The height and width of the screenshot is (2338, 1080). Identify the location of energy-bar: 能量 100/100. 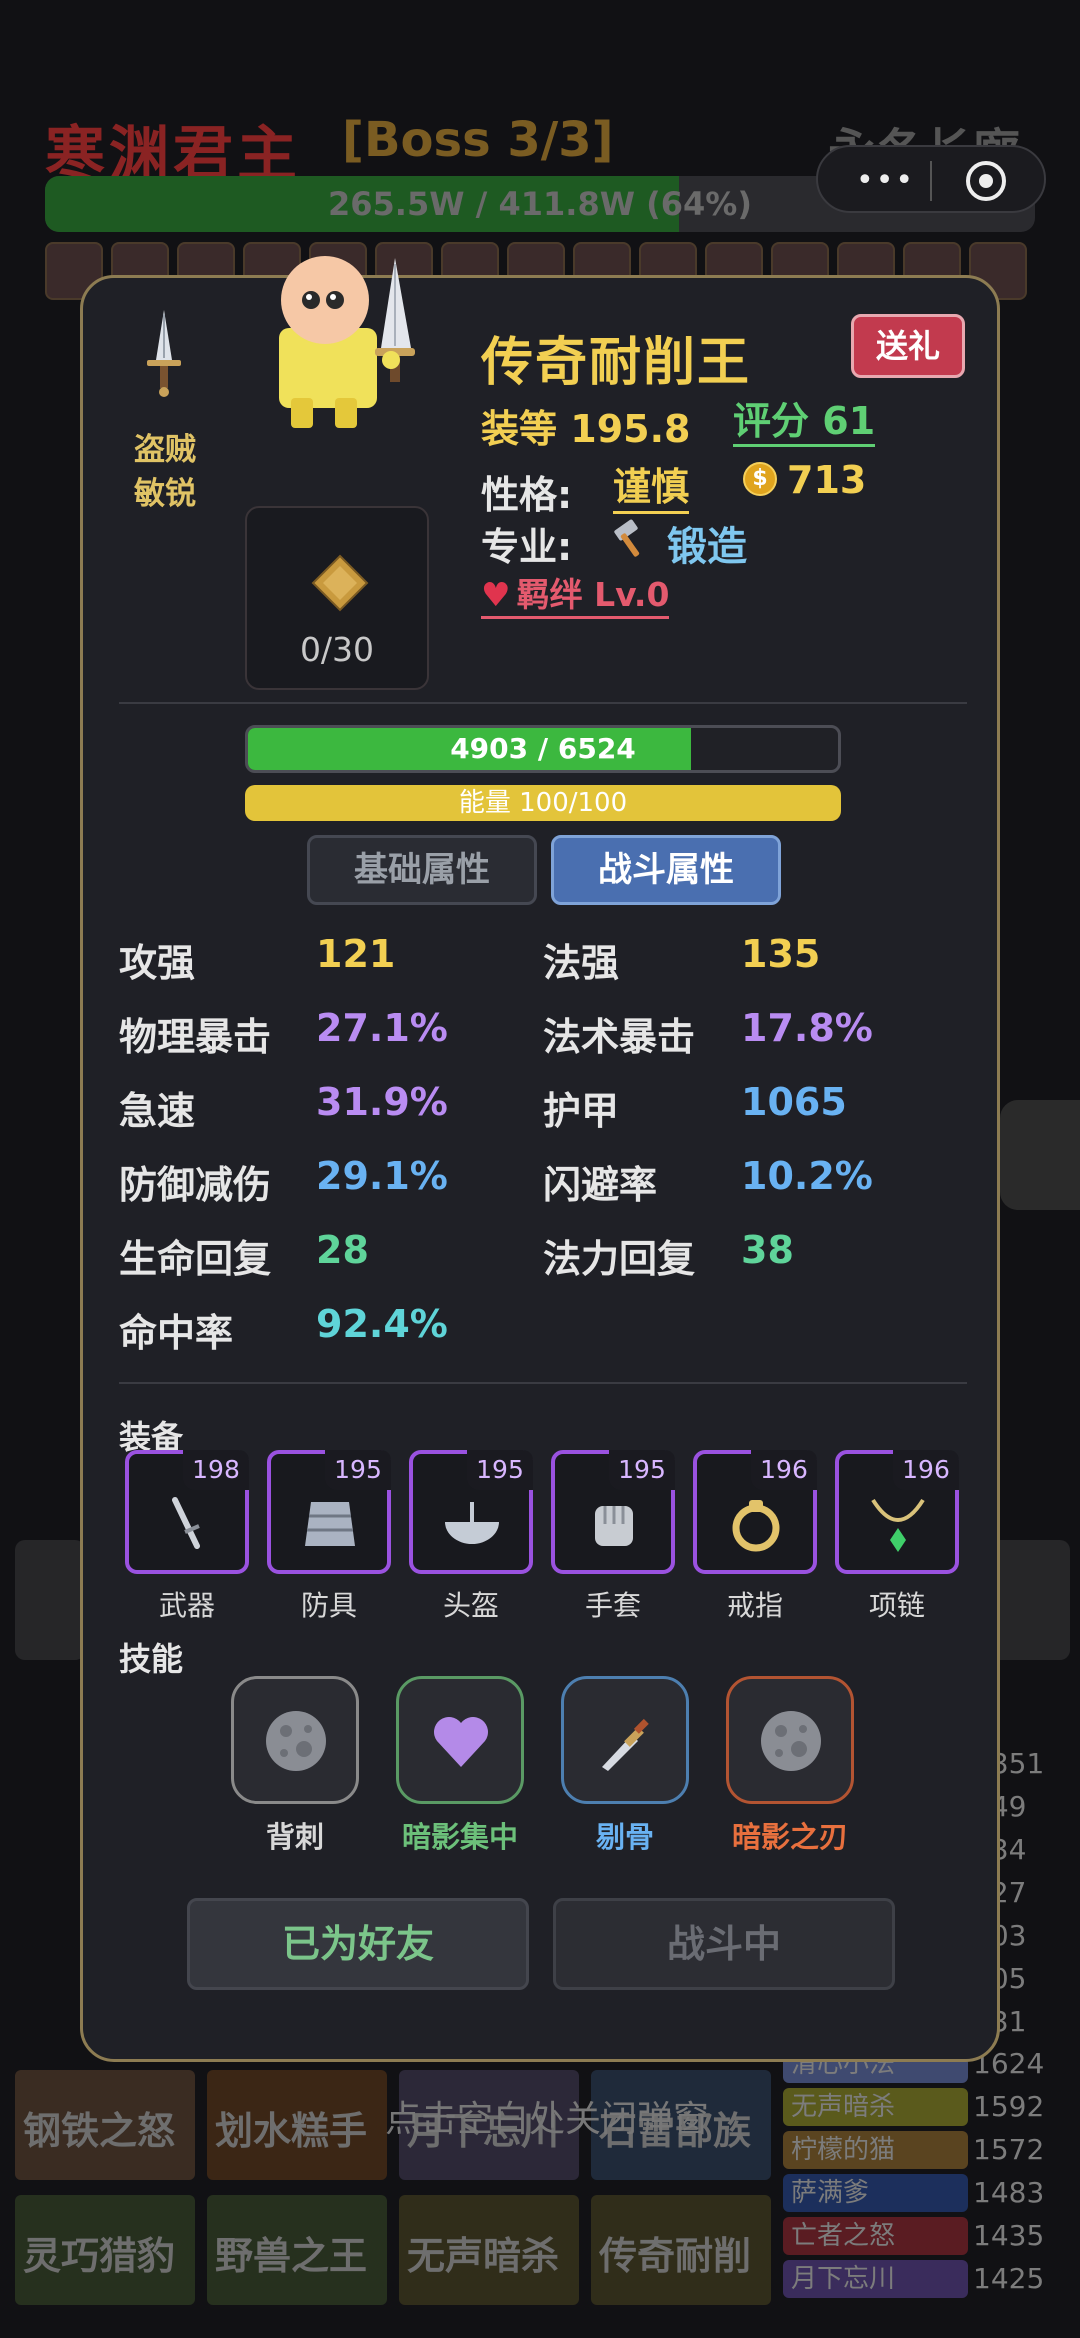
(543, 803).